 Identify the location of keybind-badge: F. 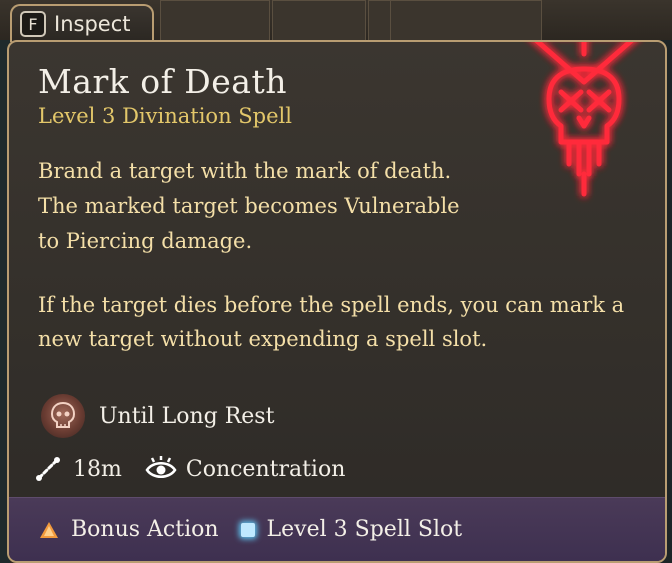
(33, 24).